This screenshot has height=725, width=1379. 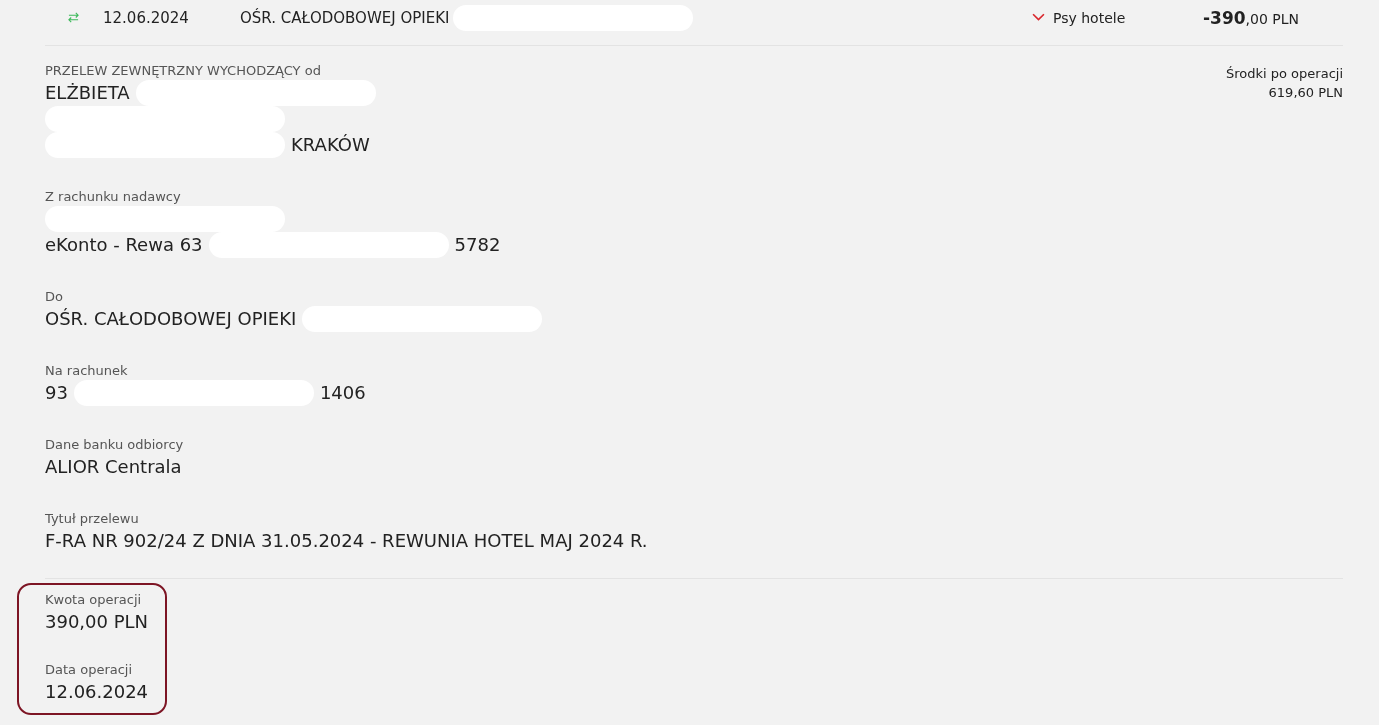 I want to click on chevron-down-icon, so click(x=1038, y=17).